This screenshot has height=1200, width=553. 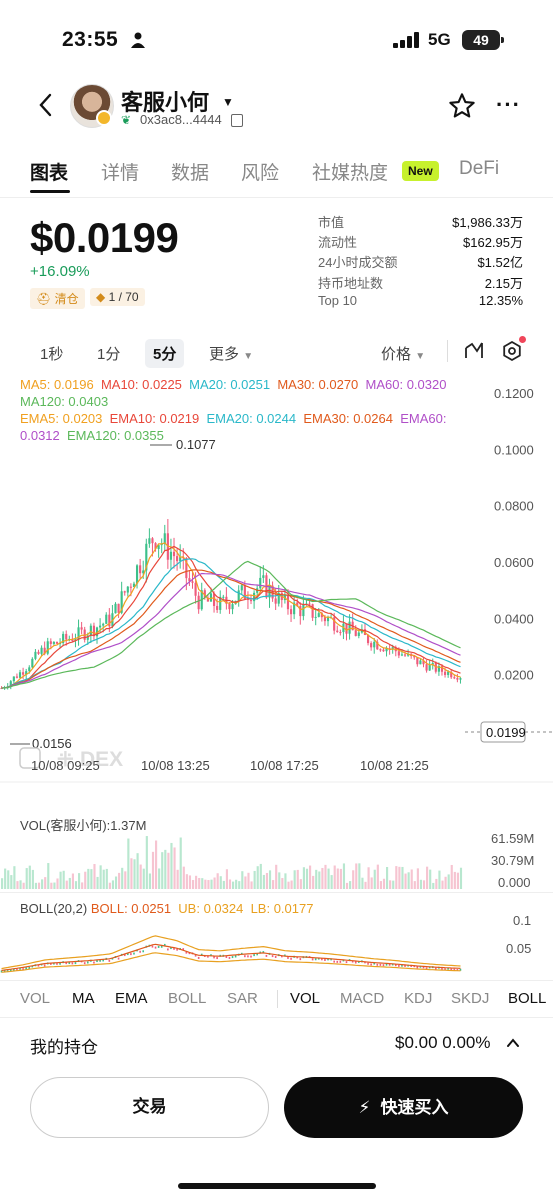 What do you see at coordinates (527, 998) in the screenshot?
I see `ind-tab-boll-sub: BOLL` at bounding box center [527, 998].